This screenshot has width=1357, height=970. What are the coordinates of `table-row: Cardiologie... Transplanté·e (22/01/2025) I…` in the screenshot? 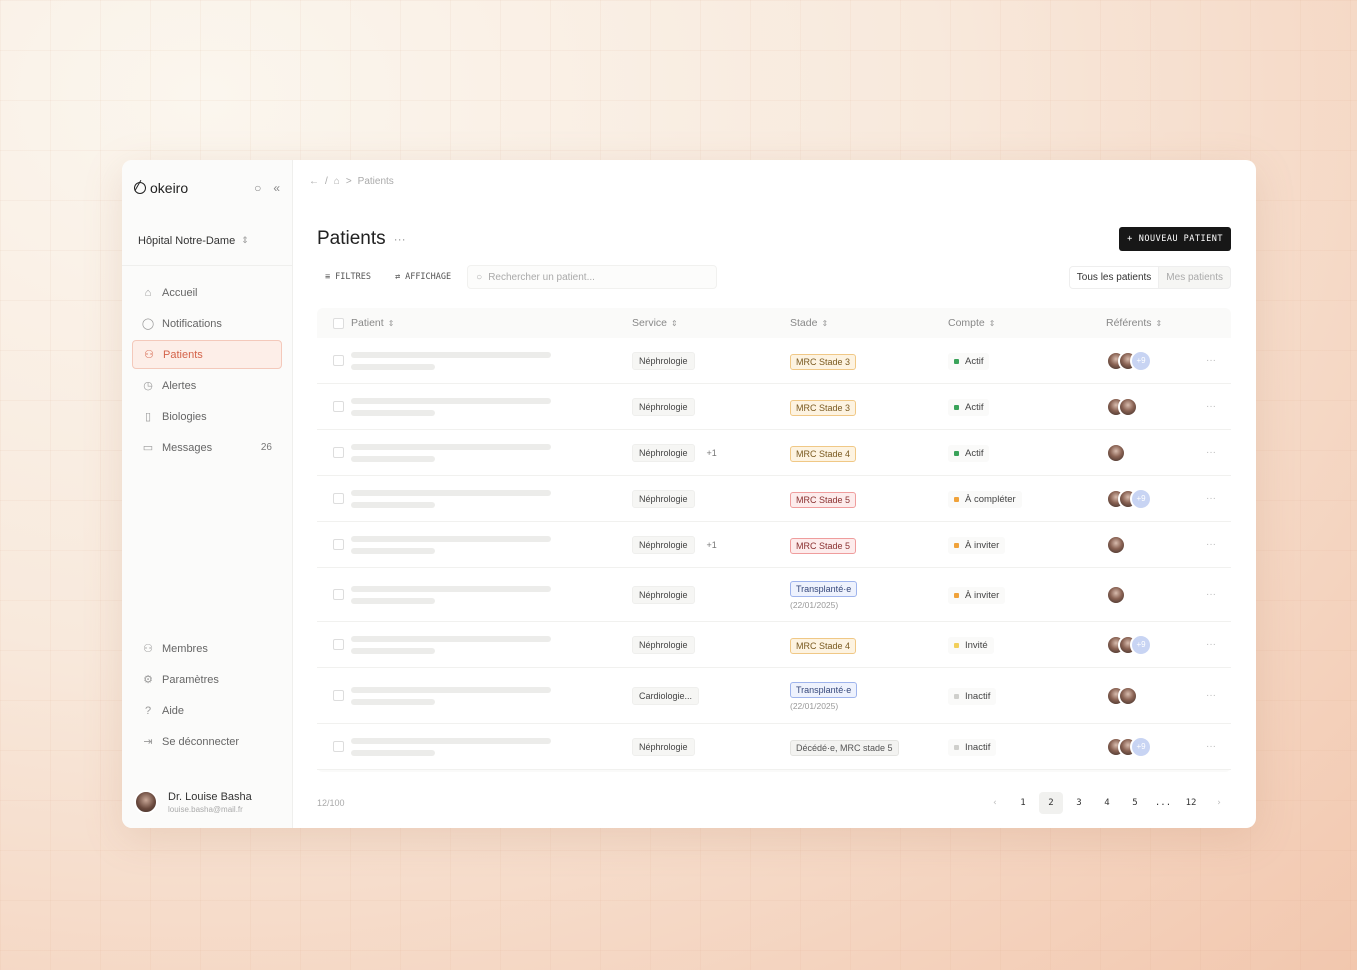 It's located at (774, 696).